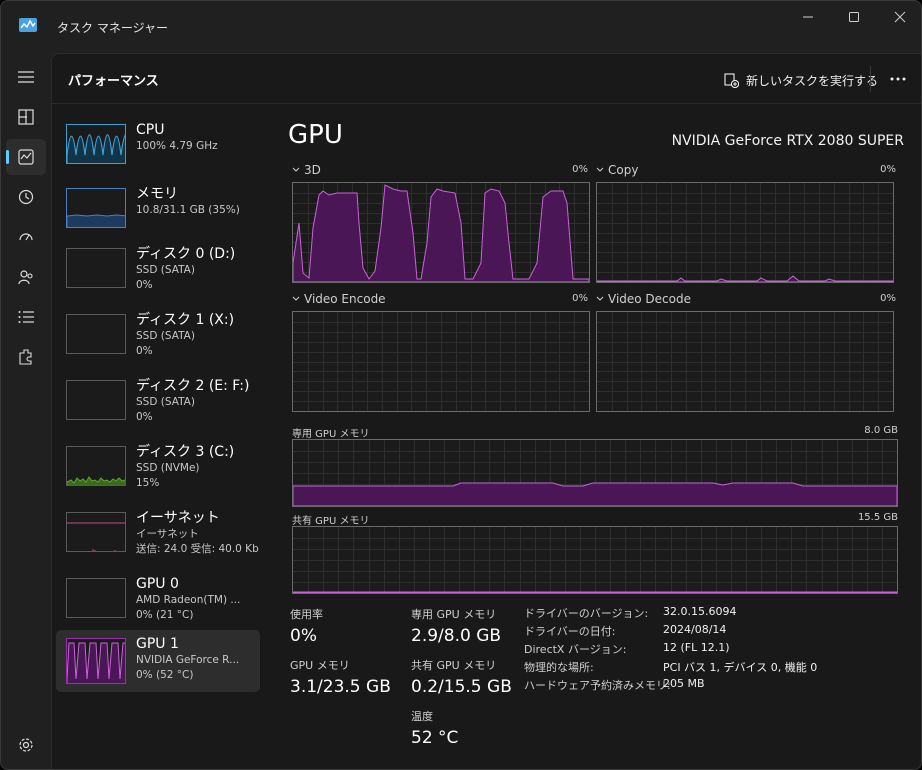 This screenshot has height=770, width=922. Describe the element at coordinates (157, 644) in the screenshot. I see `sidebar-item-name: GPU 1` at that location.